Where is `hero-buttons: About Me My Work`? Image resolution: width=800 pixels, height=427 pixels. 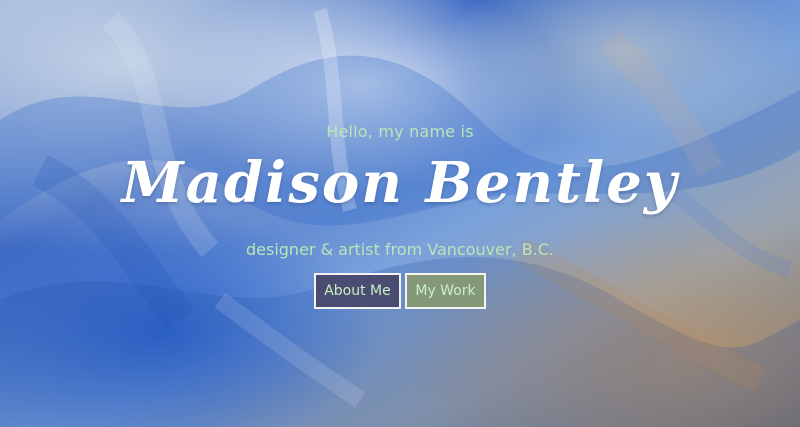 hero-buttons: About Me My Work is located at coordinates (400, 291).